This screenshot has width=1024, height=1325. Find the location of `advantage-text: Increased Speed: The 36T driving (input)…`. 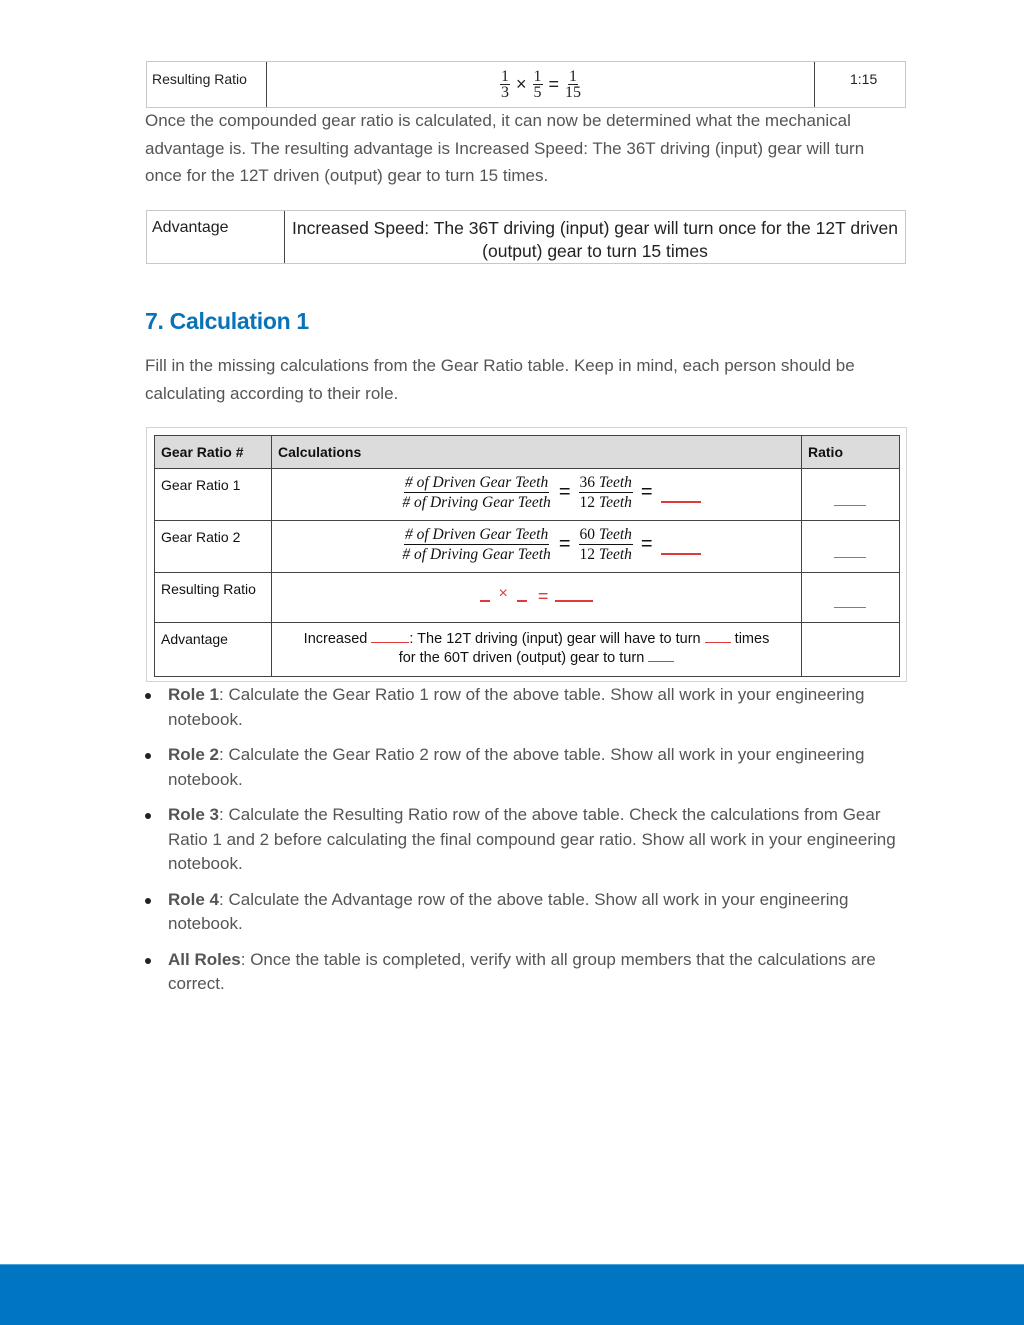

advantage-text: Increased Speed: The 36T driving (input)… is located at coordinates (595, 239).